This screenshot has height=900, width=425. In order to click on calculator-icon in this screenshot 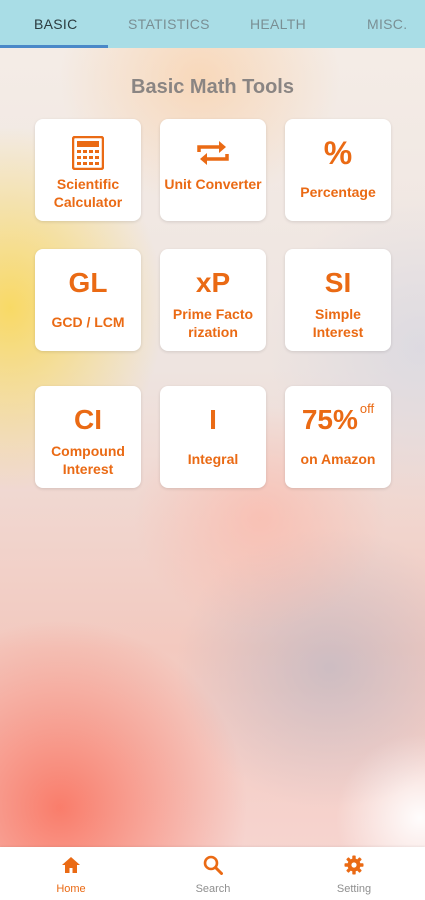, I will do `click(88, 153)`.